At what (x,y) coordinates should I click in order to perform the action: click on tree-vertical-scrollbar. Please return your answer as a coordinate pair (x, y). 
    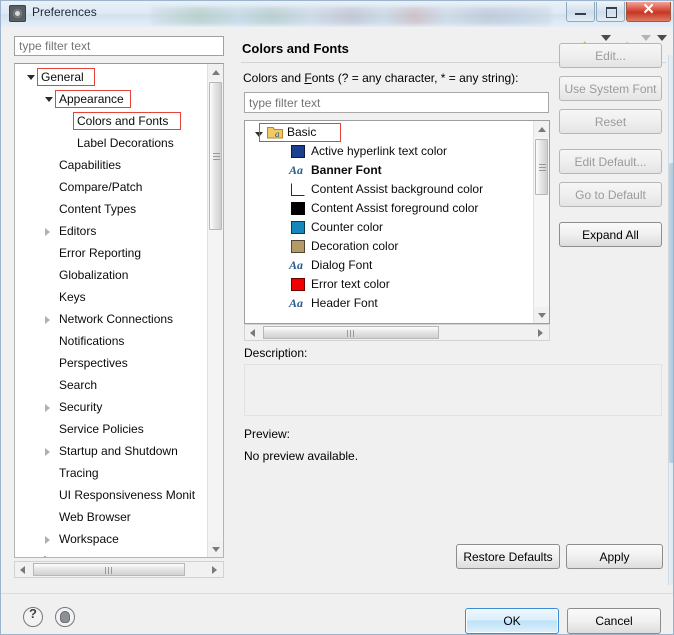
    Looking at the image, I should click on (215, 310).